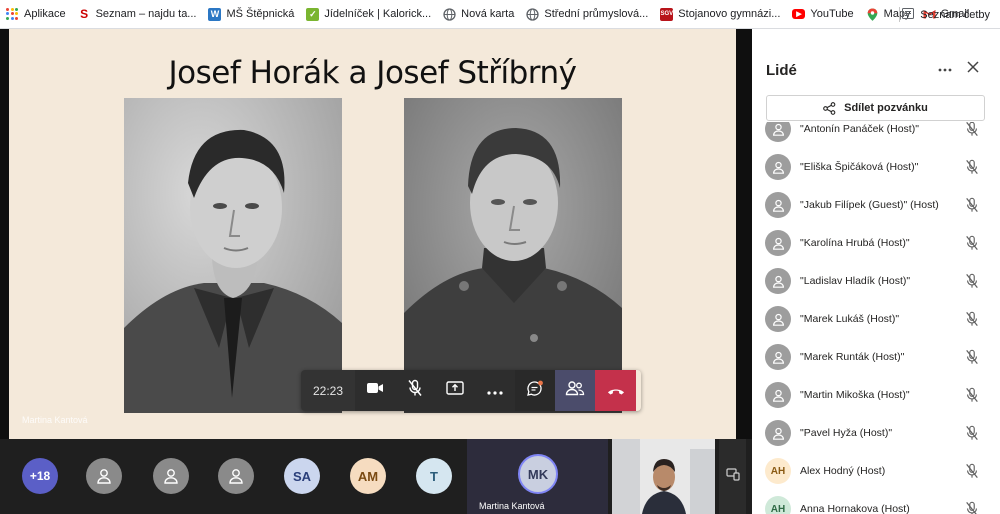 Image resolution: width=1000 pixels, height=514 pixels. I want to click on person-row: "Marek Runták (Host)", so click(876, 357).